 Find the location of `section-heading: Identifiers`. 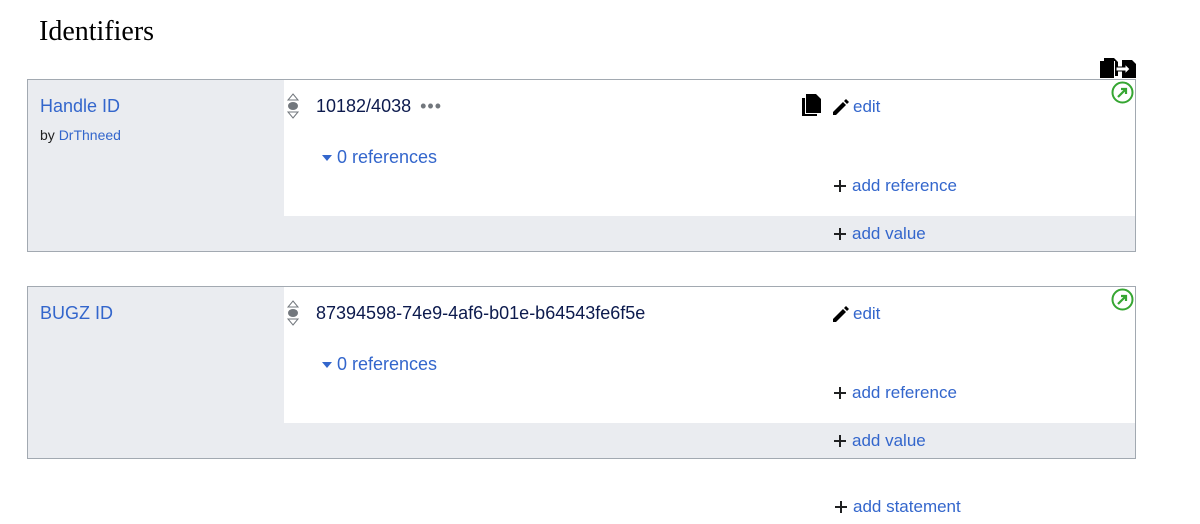

section-heading: Identifiers is located at coordinates (97, 31).